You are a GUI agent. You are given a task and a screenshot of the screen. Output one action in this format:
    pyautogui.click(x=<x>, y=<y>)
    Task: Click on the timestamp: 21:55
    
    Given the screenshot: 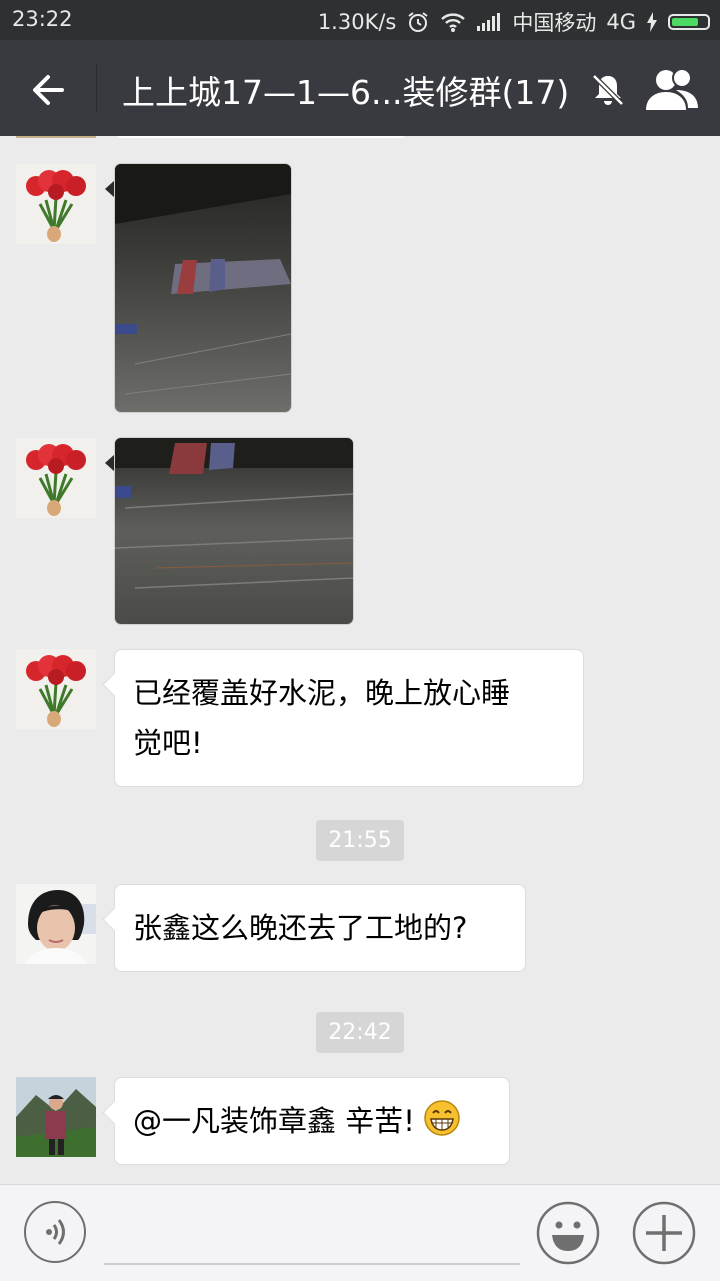 What is the action you would take?
    pyautogui.click(x=360, y=840)
    